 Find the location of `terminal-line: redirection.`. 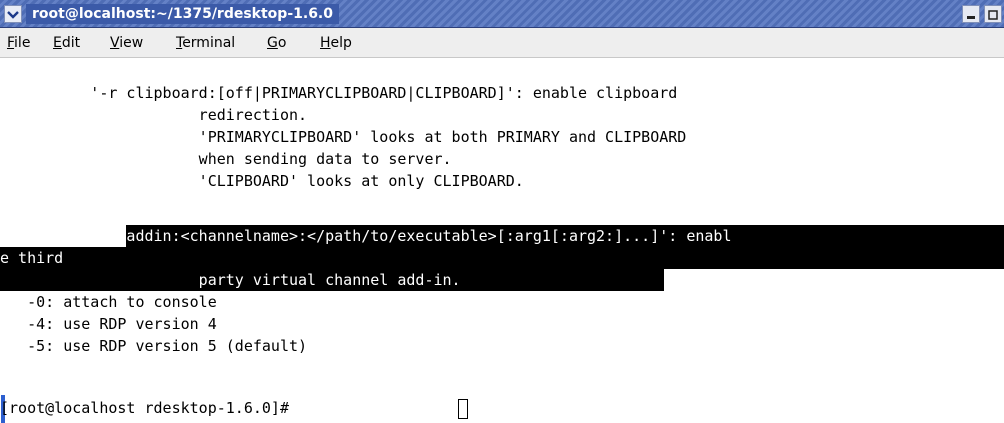

terminal-line: redirection. is located at coordinates (154, 115).